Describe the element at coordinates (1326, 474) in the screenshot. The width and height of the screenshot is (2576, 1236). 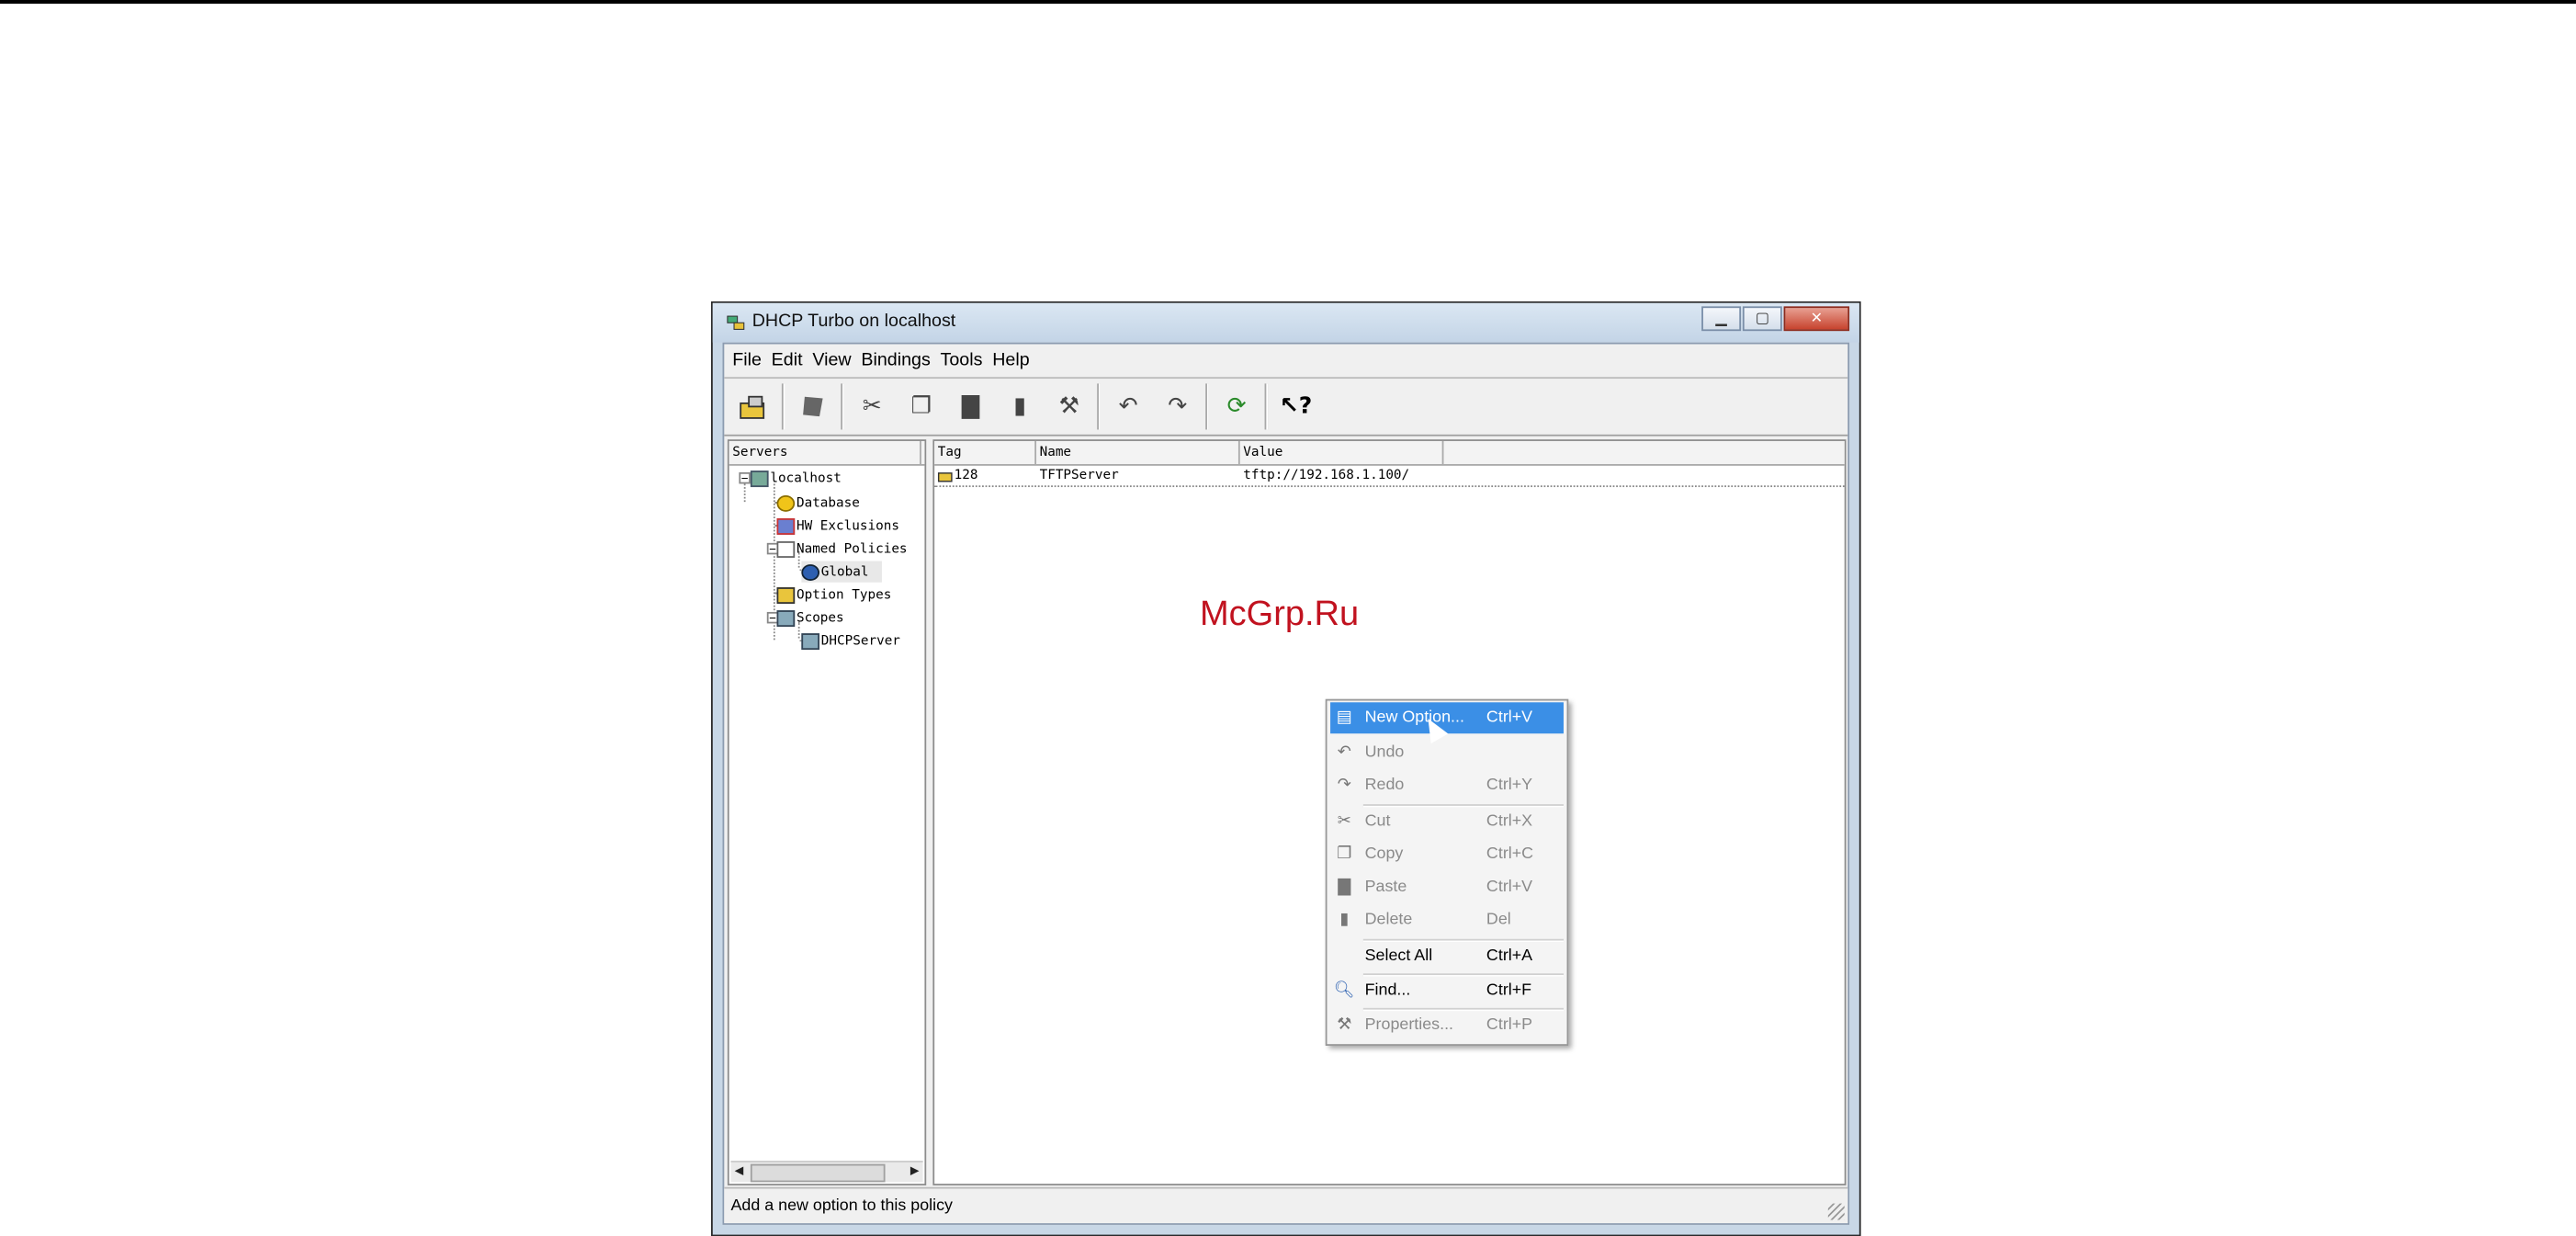
I see `cell-value: tftp://192.168.1.100/` at that location.